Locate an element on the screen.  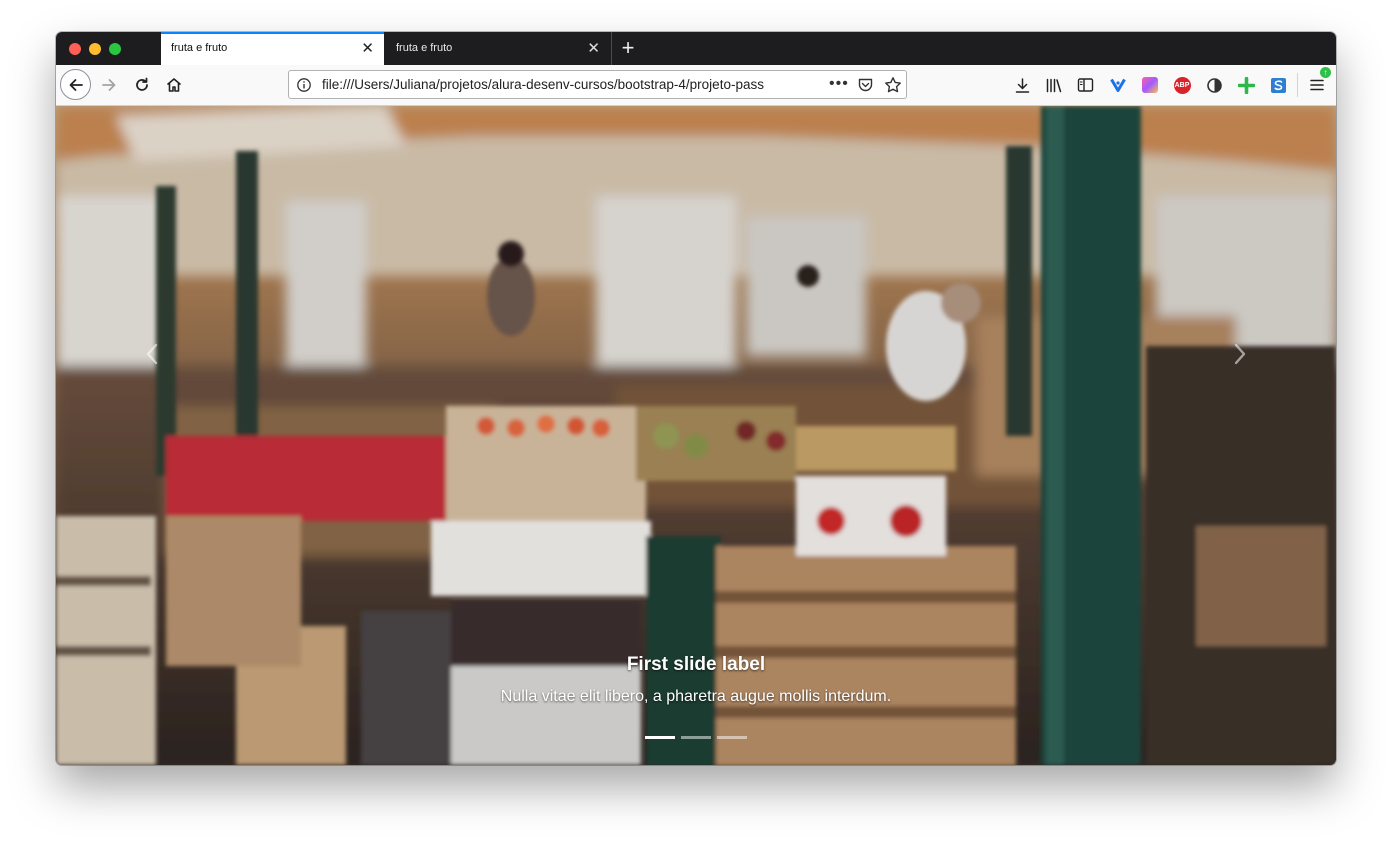
back-arrow-icon is located at coordinates (76, 84).